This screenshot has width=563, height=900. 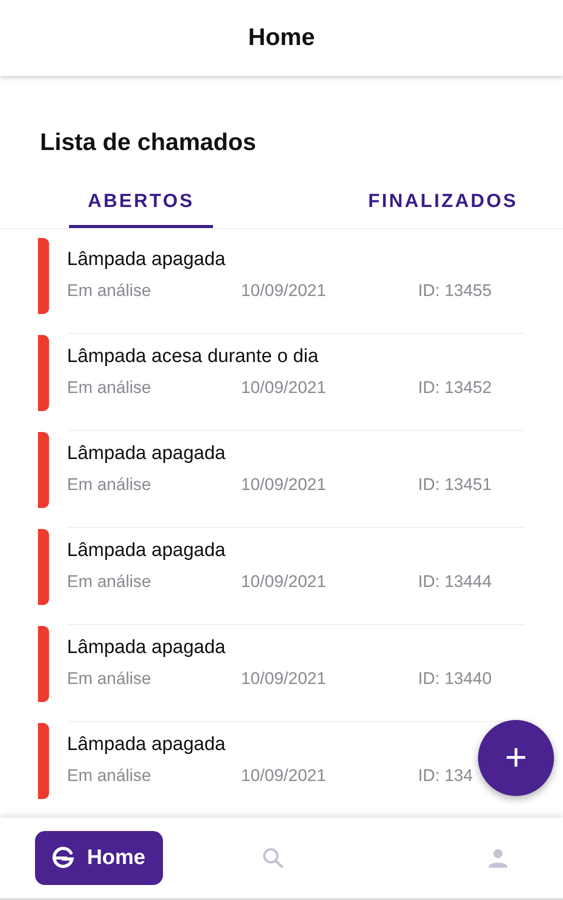 What do you see at coordinates (455, 582) in the screenshot?
I see `ticket-id: ID: 13444` at bounding box center [455, 582].